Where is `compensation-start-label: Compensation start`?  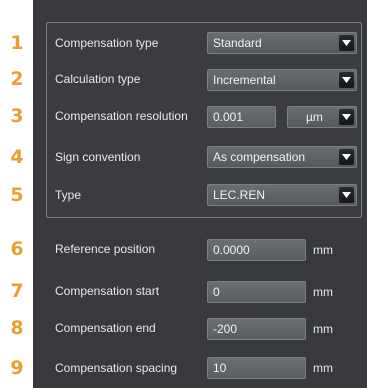
compensation-start-label: Compensation start is located at coordinates (107, 291).